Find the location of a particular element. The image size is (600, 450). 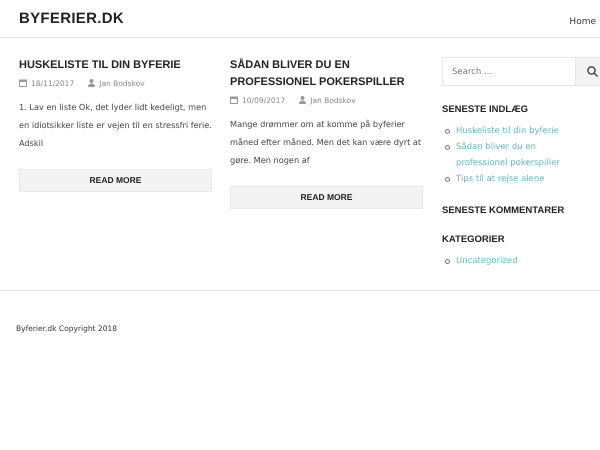

nav-link: Home is located at coordinates (582, 22).